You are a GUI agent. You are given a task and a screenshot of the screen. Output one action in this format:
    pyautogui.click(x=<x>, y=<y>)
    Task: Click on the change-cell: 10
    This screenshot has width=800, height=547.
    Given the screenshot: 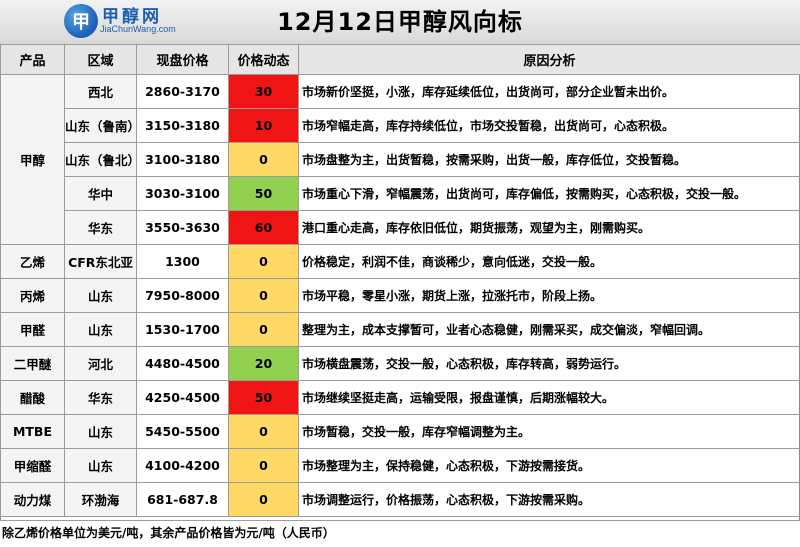 What is the action you would take?
    pyautogui.click(x=263, y=125)
    